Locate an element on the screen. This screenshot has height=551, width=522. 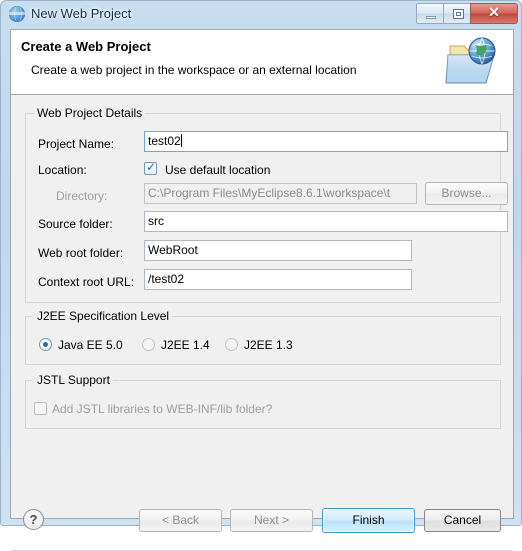
radio-label-java-ee-5: Java EE 5.0 is located at coordinates (90, 345).